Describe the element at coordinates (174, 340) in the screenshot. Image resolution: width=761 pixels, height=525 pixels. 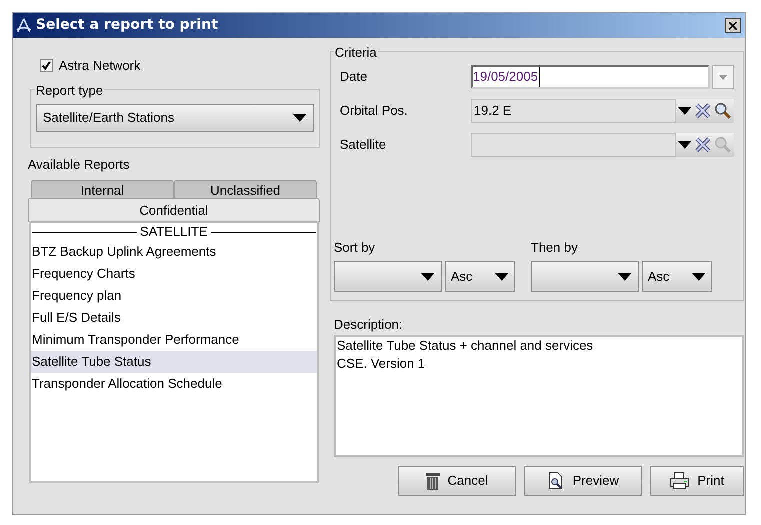
I see `list-item: Minimum Transponder Performance` at that location.